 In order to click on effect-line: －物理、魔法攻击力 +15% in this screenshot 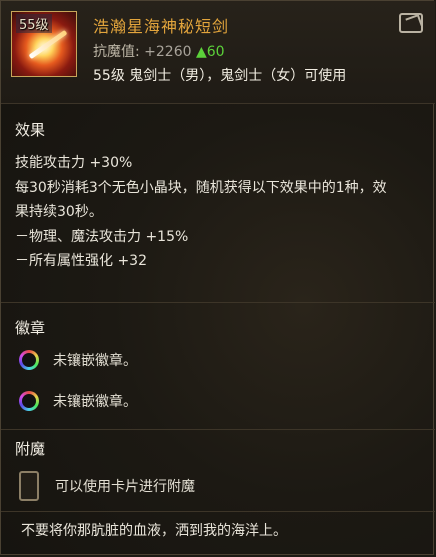, I will do `click(102, 236)`.